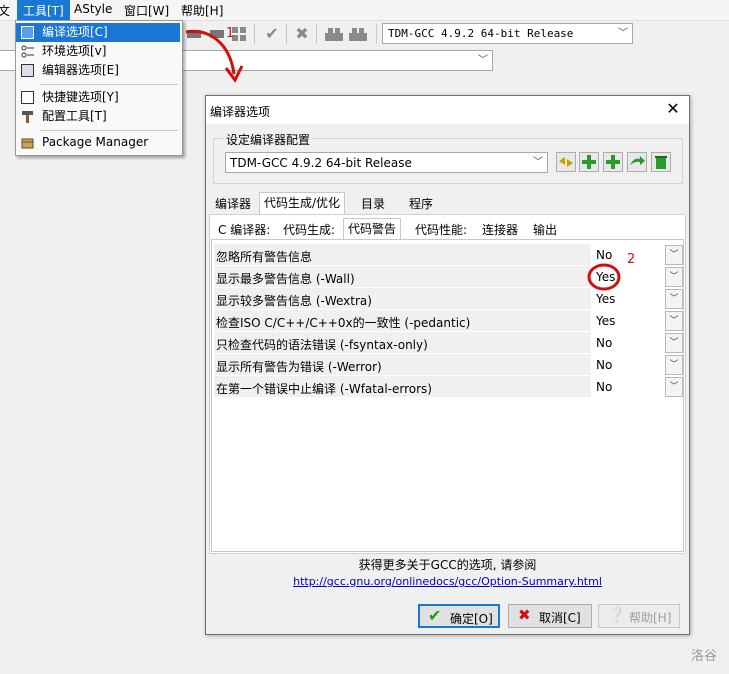 This screenshot has height=674, width=729. I want to click on option-label: 显示所有警告为错误 (-Werror), so click(299, 367).